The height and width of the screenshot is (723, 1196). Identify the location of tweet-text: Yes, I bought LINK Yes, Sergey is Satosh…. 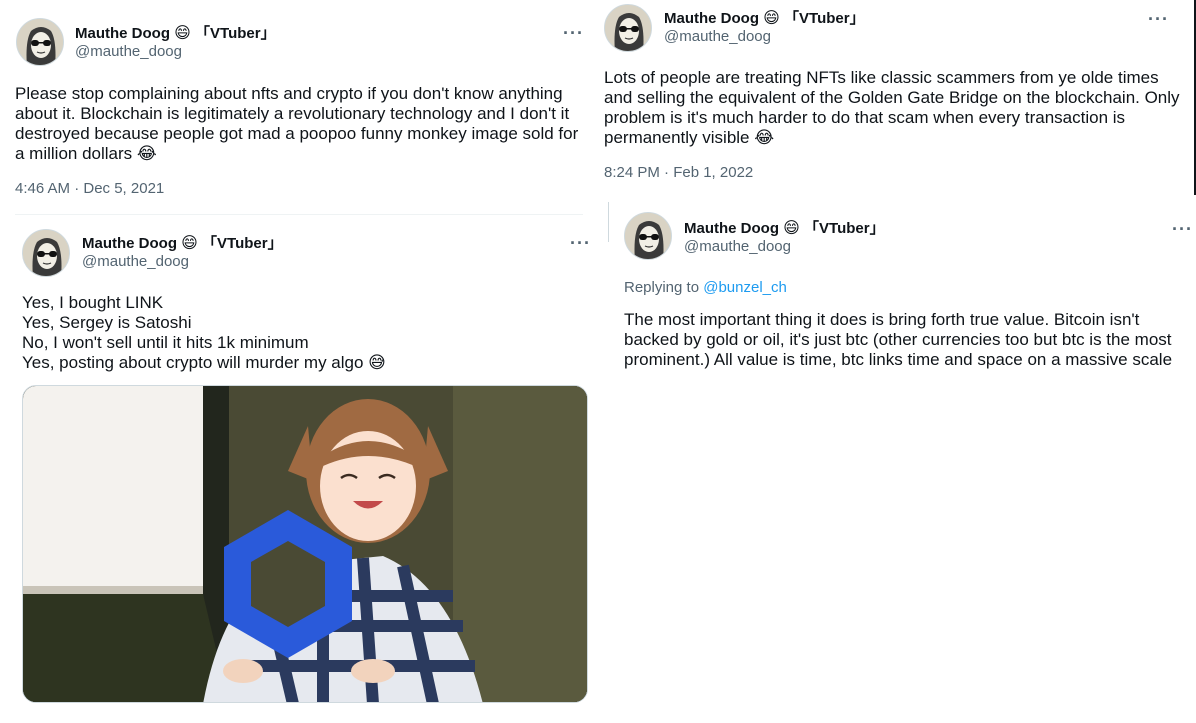
(302, 333).